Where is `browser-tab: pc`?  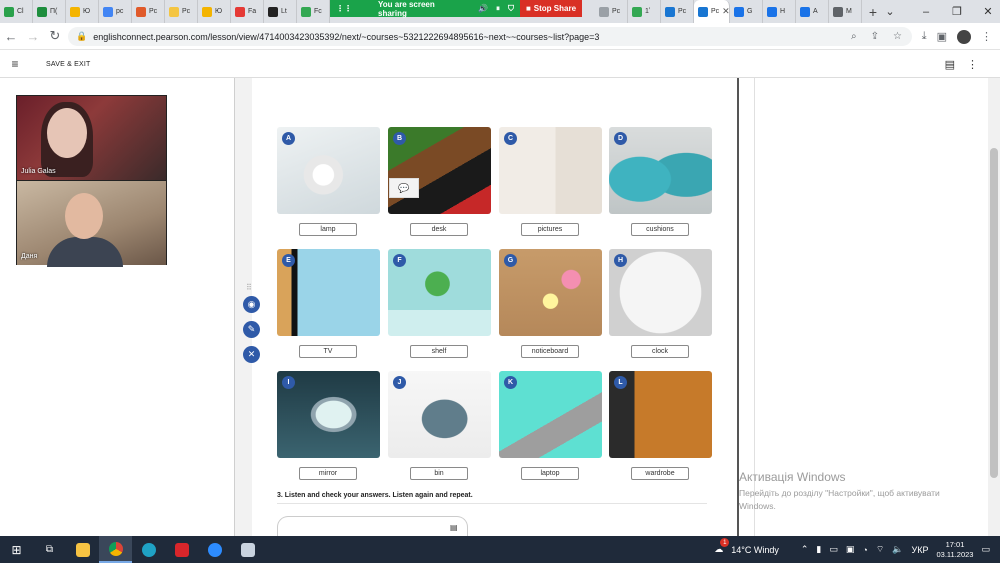
browser-tab: pc is located at coordinates (115, 11).